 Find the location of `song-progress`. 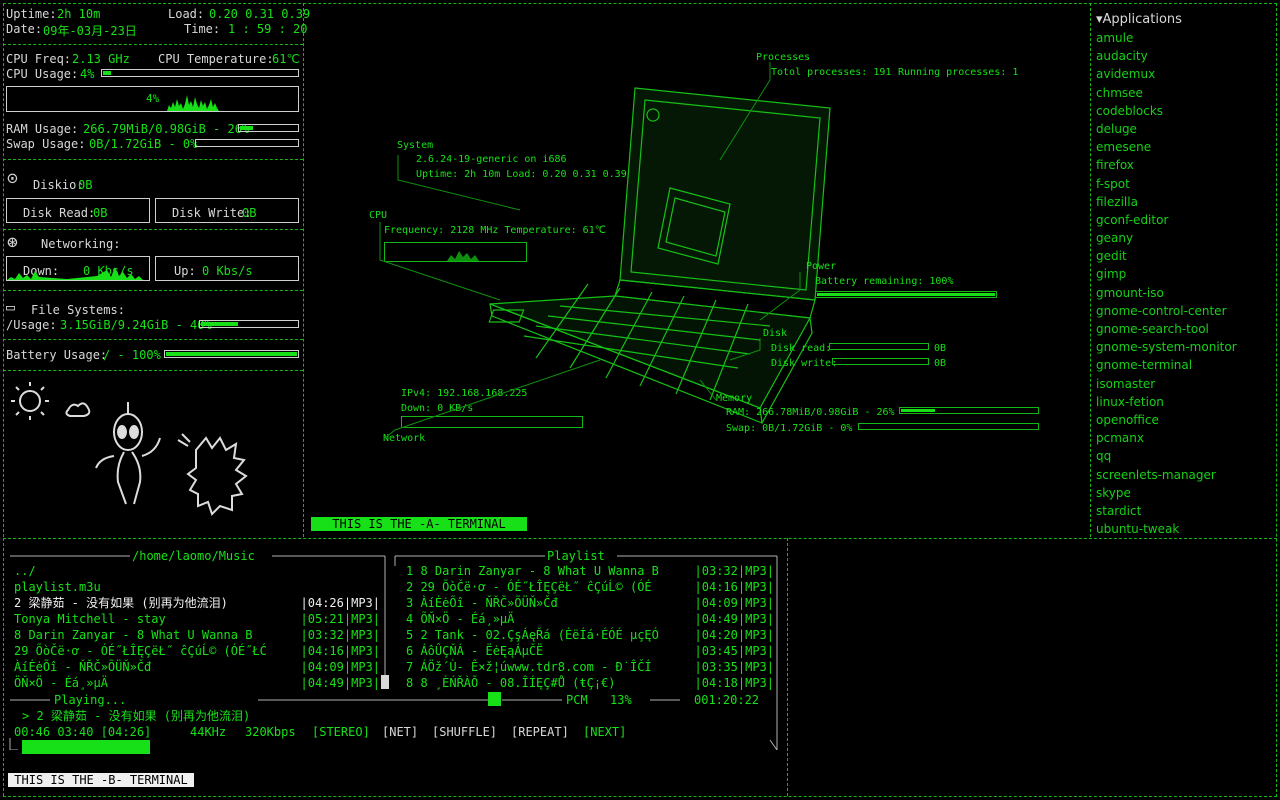

song-progress is located at coordinates (397, 747).